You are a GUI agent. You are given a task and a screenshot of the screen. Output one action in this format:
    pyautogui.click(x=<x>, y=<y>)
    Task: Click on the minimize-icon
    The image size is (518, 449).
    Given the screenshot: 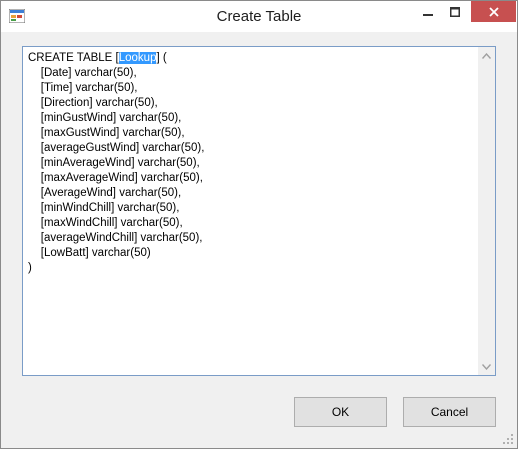 What is the action you would take?
    pyautogui.click(x=428, y=14)
    